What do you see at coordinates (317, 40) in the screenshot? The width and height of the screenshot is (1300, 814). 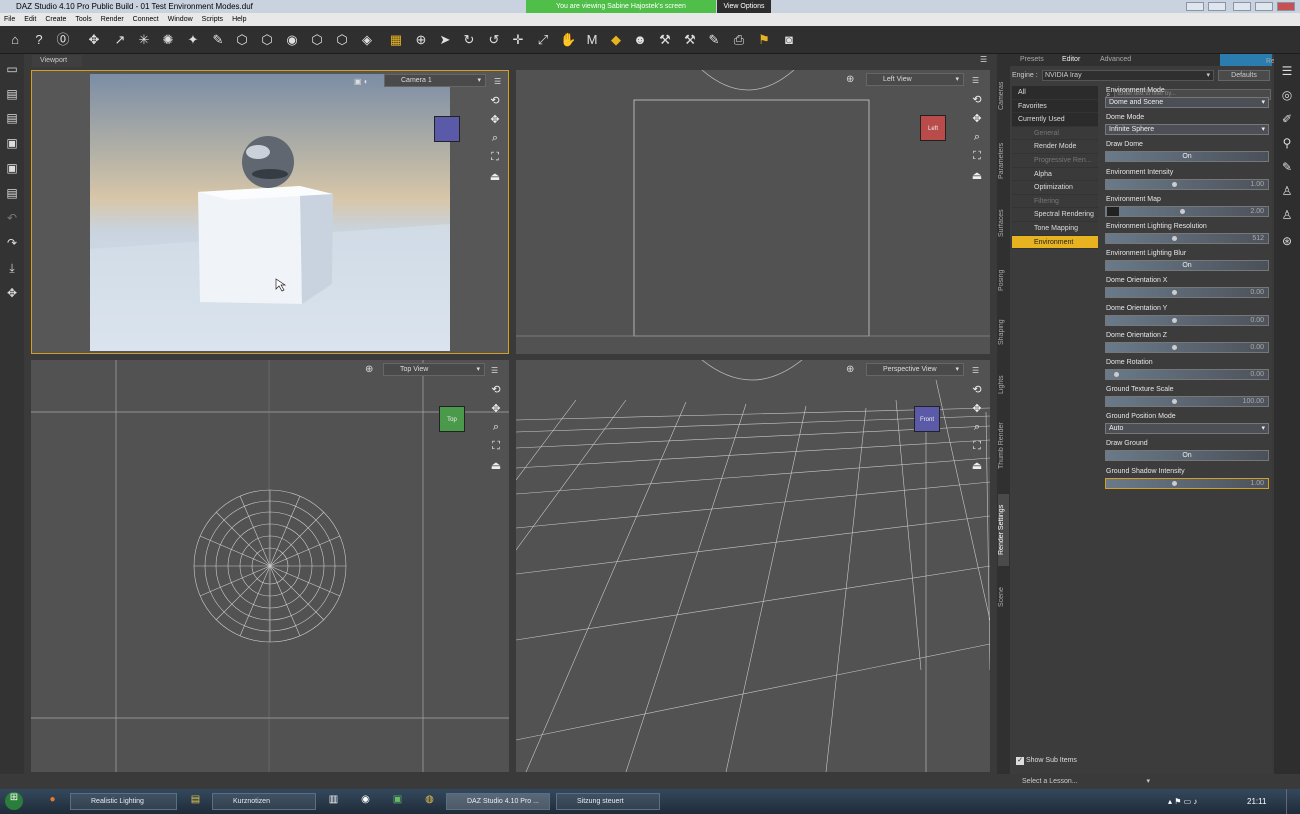 I see `polygon-tool-icon: ⬡` at bounding box center [317, 40].